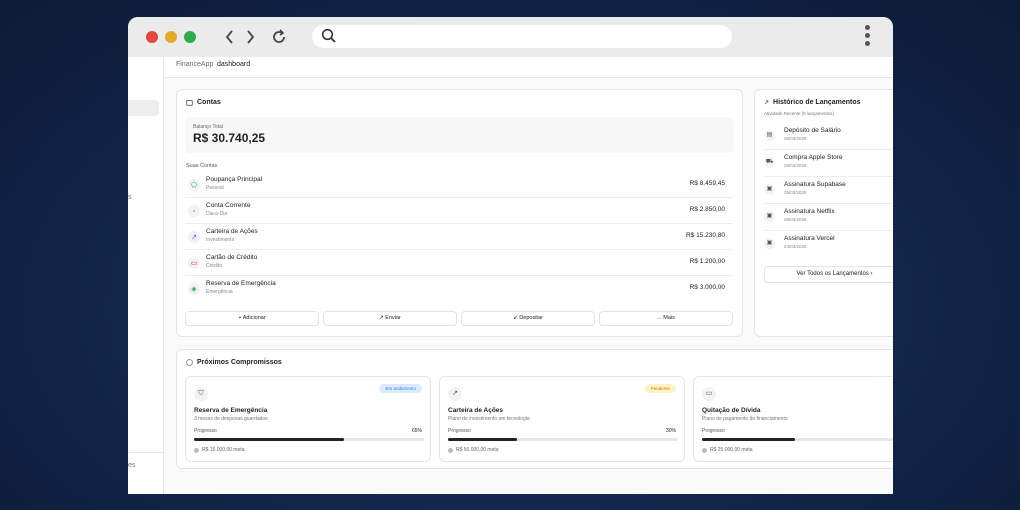 This screenshot has height=510, width=1020. Describe the element at coordinates (190, 37) in the screenshot. I see `maximize-window-button` at that location.